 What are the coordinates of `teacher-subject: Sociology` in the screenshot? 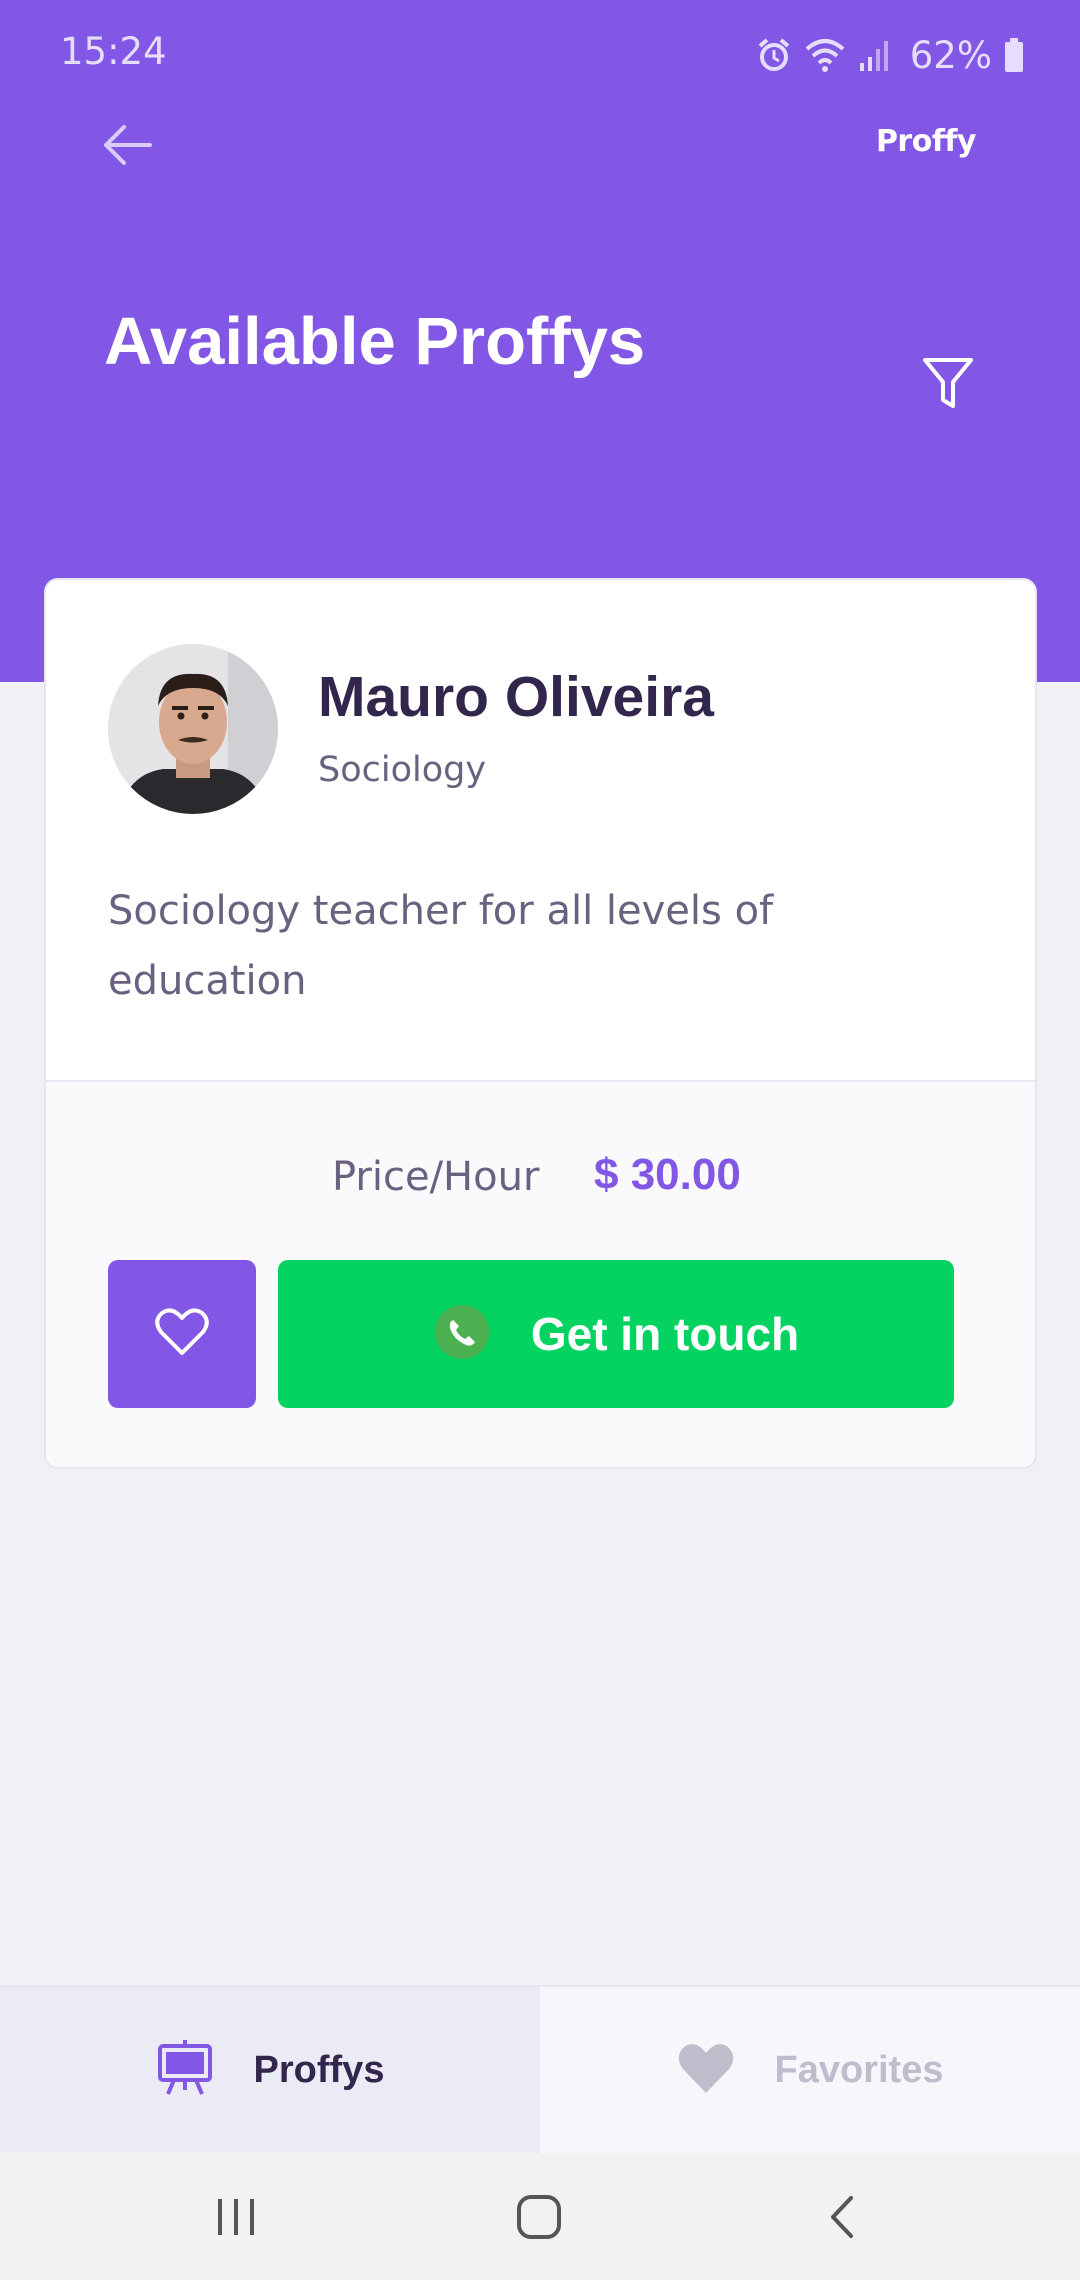 It's located at (402, 770).